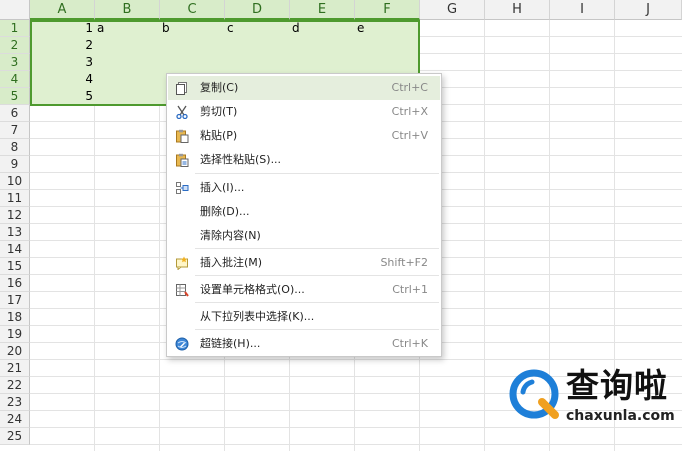 Image resolution: width=682 pixels, height=451 pixels. What do you see at coordinates (192, 10) in the screenshot?
I see `column-header-c: C` at bounding box center [192, 10].